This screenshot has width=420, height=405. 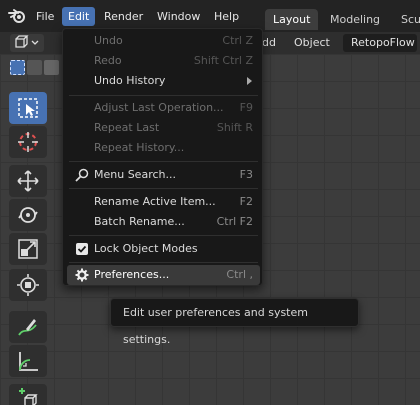 What do you see at coordinates (17, 67) in the screenshot?
I see `select-mode-new-icon` at bounding box center [17, 67].